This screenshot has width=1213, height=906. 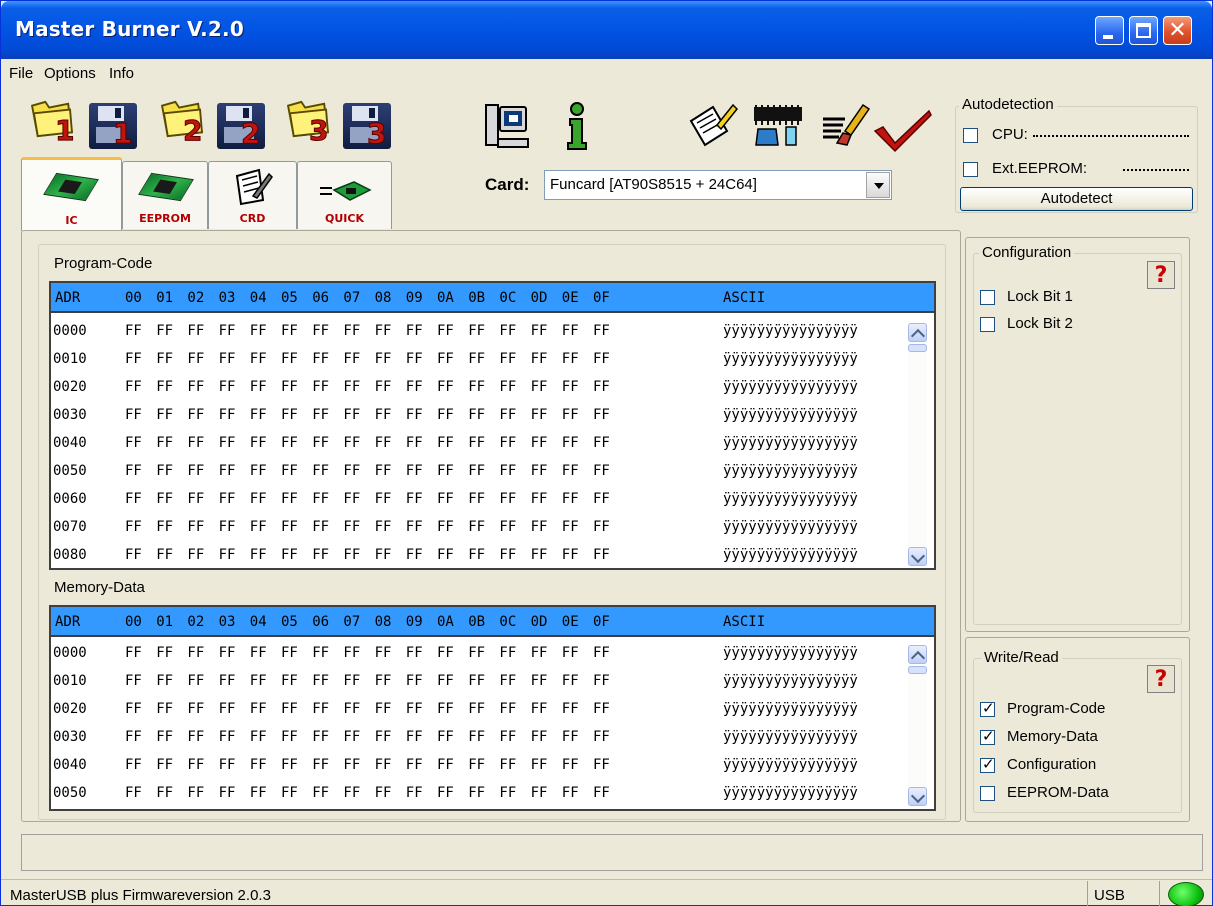 I want to click on open-file-3-button: 3, so click(x=312, y=125).